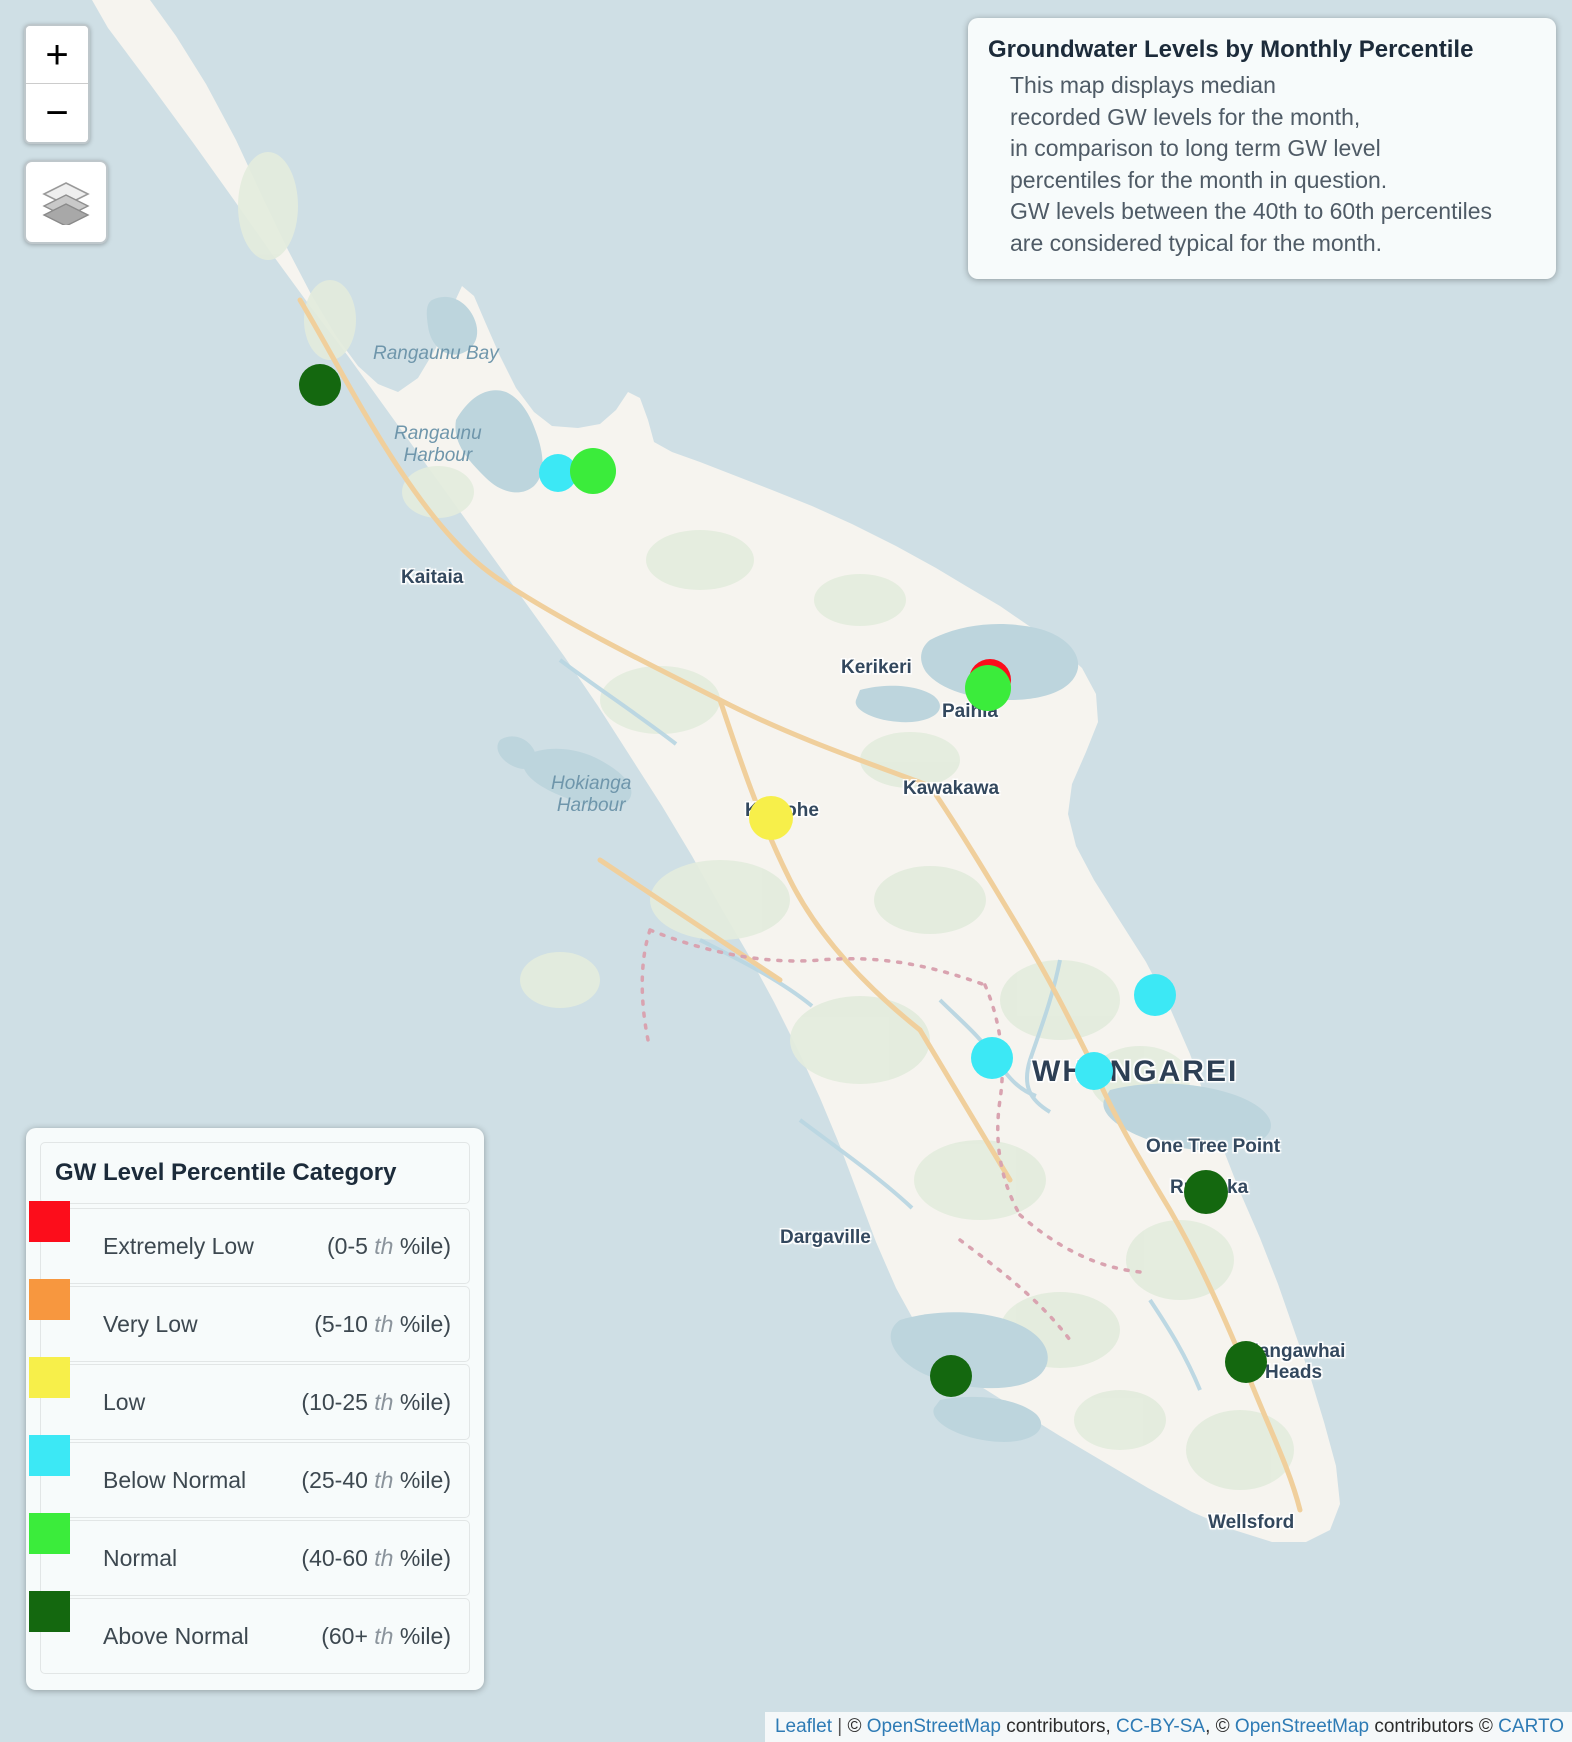 This screenshot has height=1742, width=1572. What do you see at coordinates (1160, 1726) in the screenshot?
I see `cc-by-sa-link: CC-BY-SA` at bounding box center [1160, 1726].